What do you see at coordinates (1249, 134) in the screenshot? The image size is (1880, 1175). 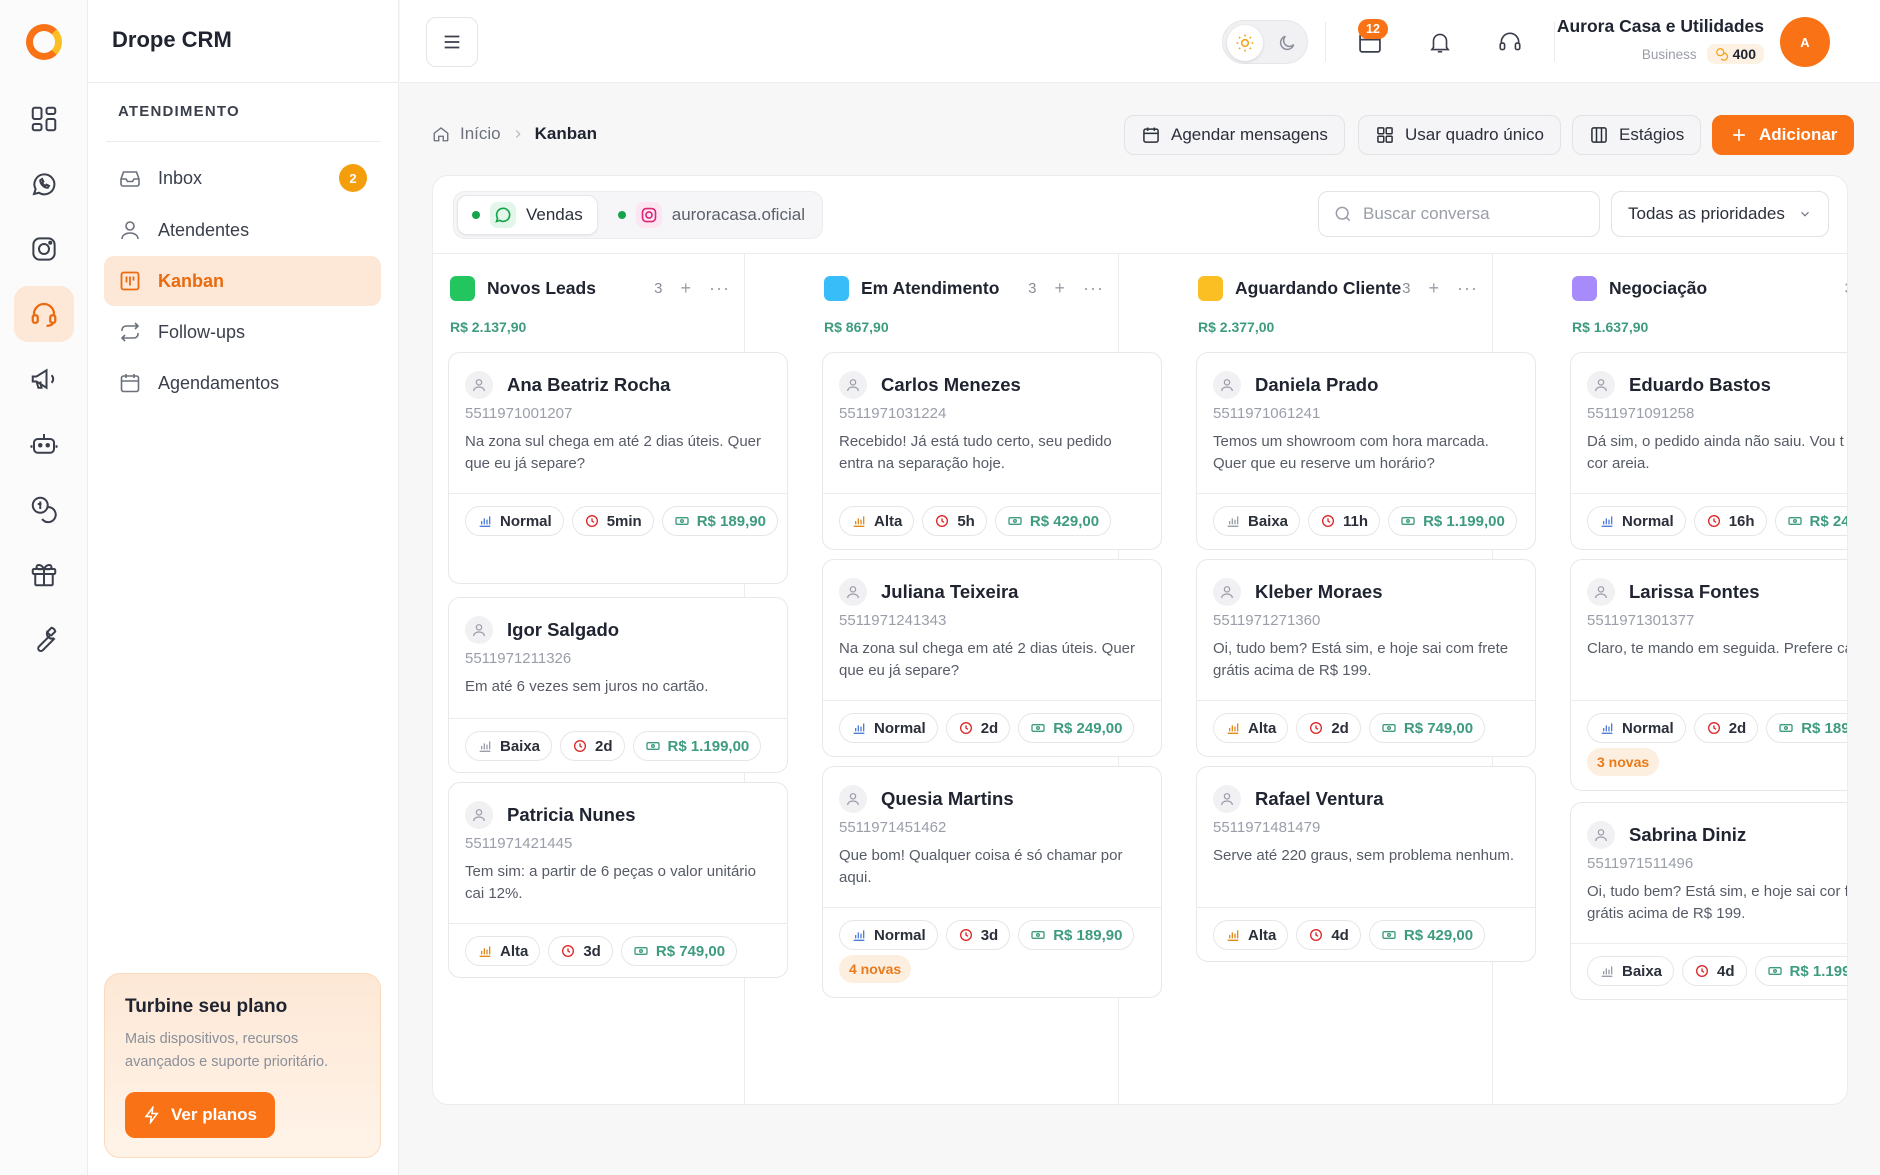 I see `schedule-messages-label: Agendar mensagens` at bounding box center [1249, 134].